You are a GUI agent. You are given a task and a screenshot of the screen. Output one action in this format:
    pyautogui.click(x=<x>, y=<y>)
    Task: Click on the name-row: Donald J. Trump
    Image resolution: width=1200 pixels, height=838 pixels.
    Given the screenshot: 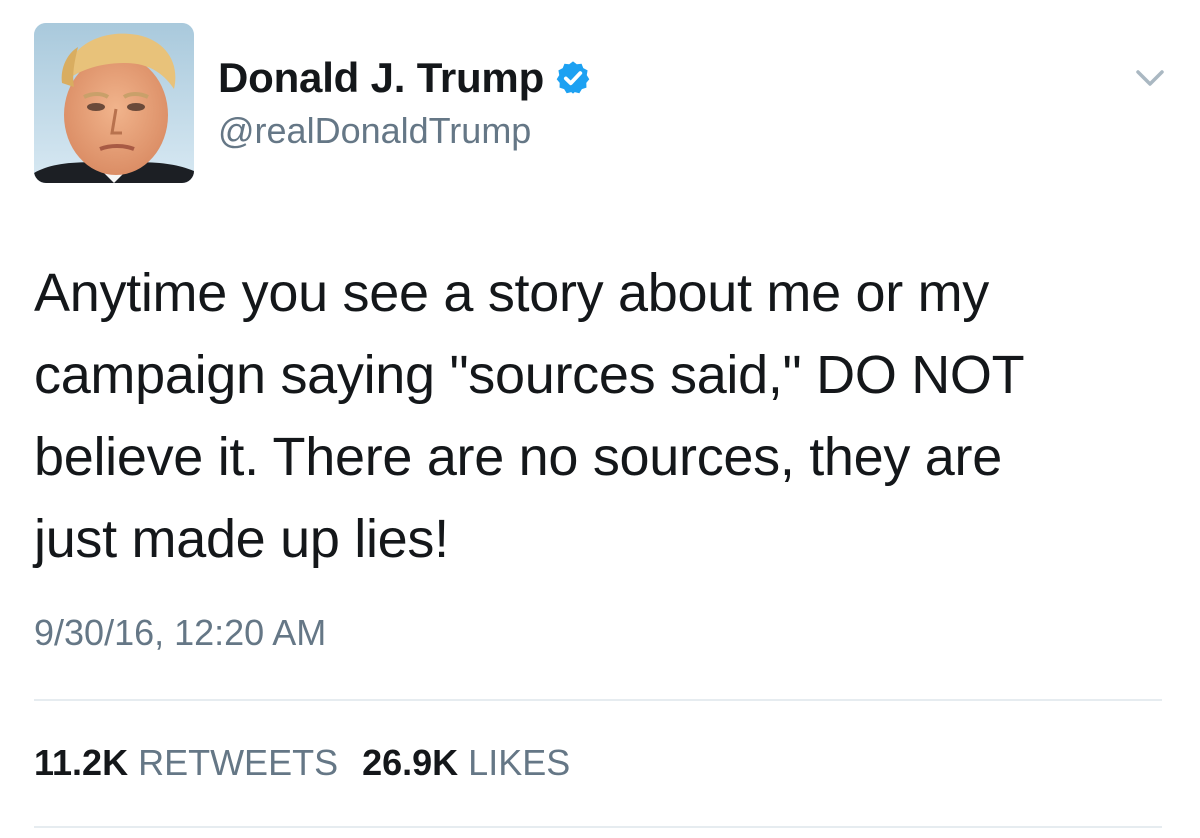 What is the action you would take?
    pyautogui.click(x=405, y=78)
    